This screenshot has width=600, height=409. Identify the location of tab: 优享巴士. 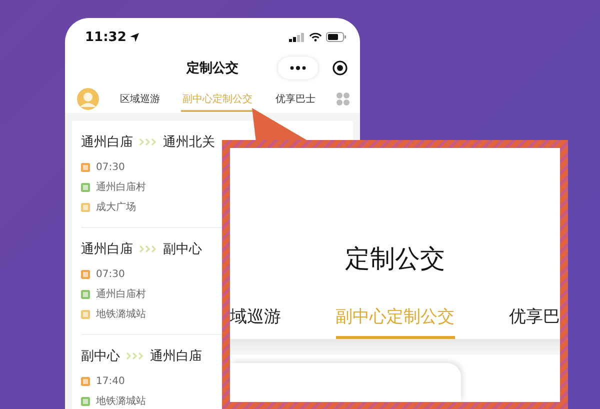
(295, 99).